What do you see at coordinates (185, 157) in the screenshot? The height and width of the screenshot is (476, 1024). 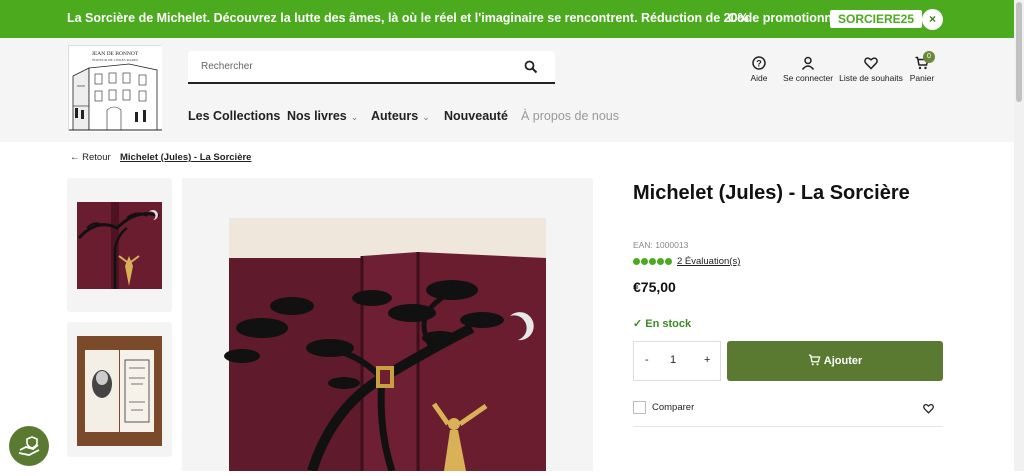 I see `breadcrumb-current: Michelet (Jules) - La Sorcière` at bounding box center [185, 157].